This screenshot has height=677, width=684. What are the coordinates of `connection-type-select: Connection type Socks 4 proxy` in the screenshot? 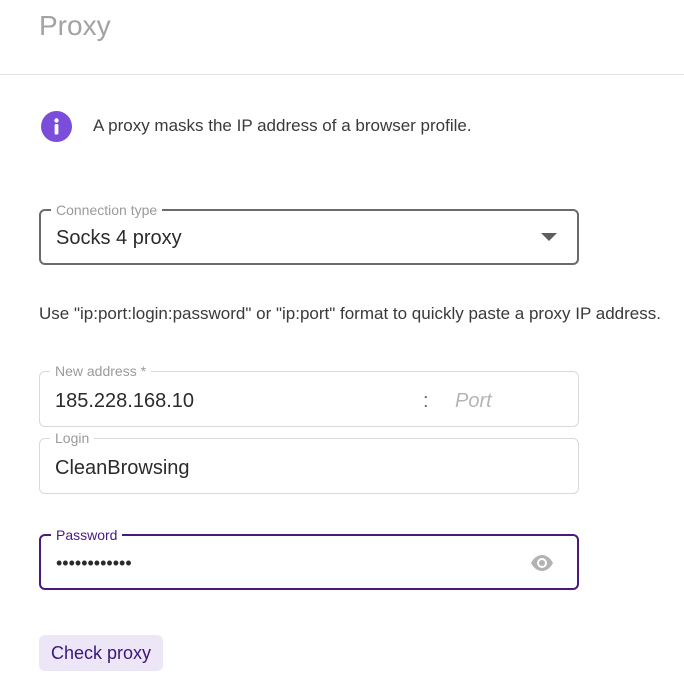 It's located at (309, 233).